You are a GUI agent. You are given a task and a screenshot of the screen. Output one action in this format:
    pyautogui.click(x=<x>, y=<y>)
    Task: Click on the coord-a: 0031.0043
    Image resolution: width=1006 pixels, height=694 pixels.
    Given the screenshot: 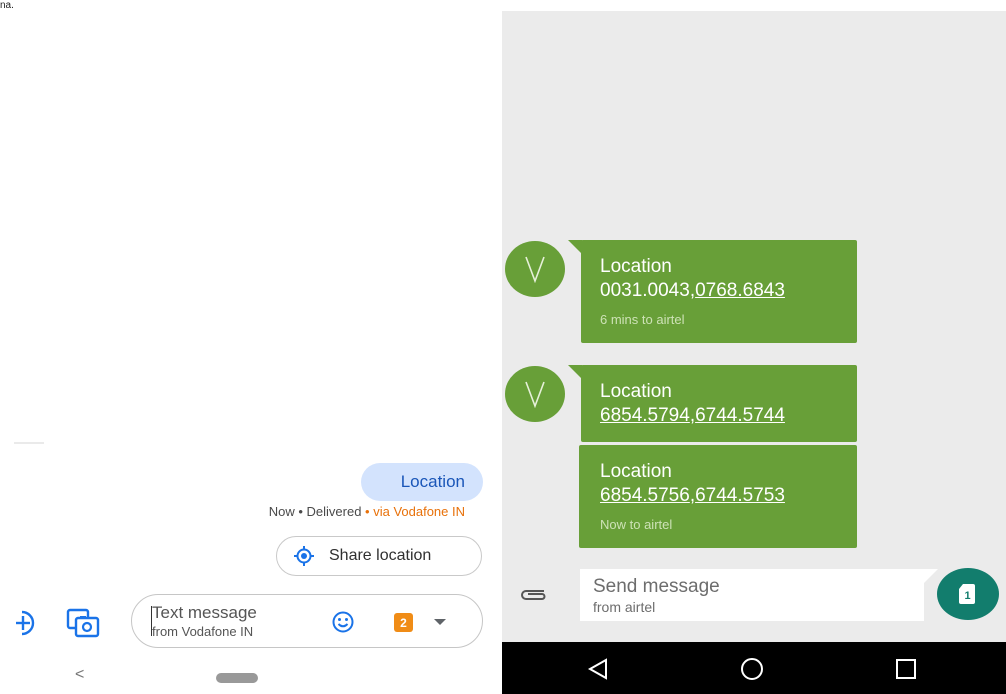 What is the action you would take?
    pyautogui.click(x=645, y=290)
    